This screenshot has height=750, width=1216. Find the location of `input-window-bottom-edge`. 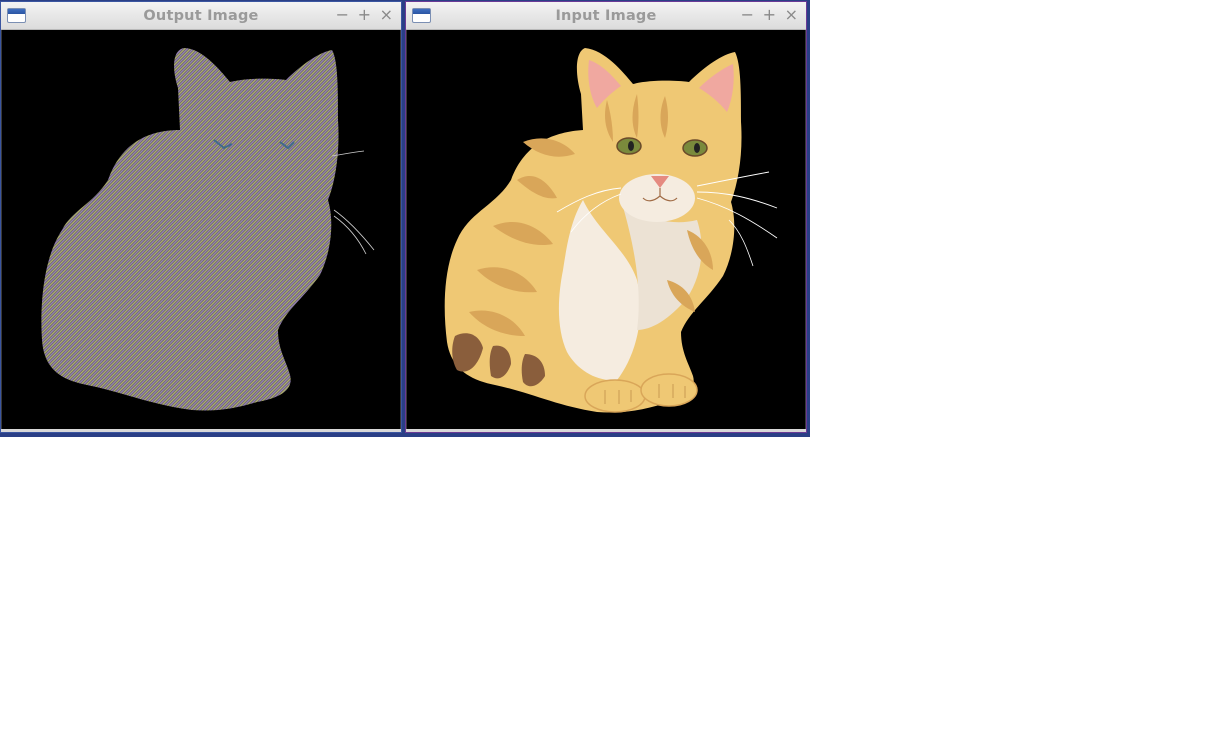

input-window-bottom-edge is located at coordinates (606, 430).